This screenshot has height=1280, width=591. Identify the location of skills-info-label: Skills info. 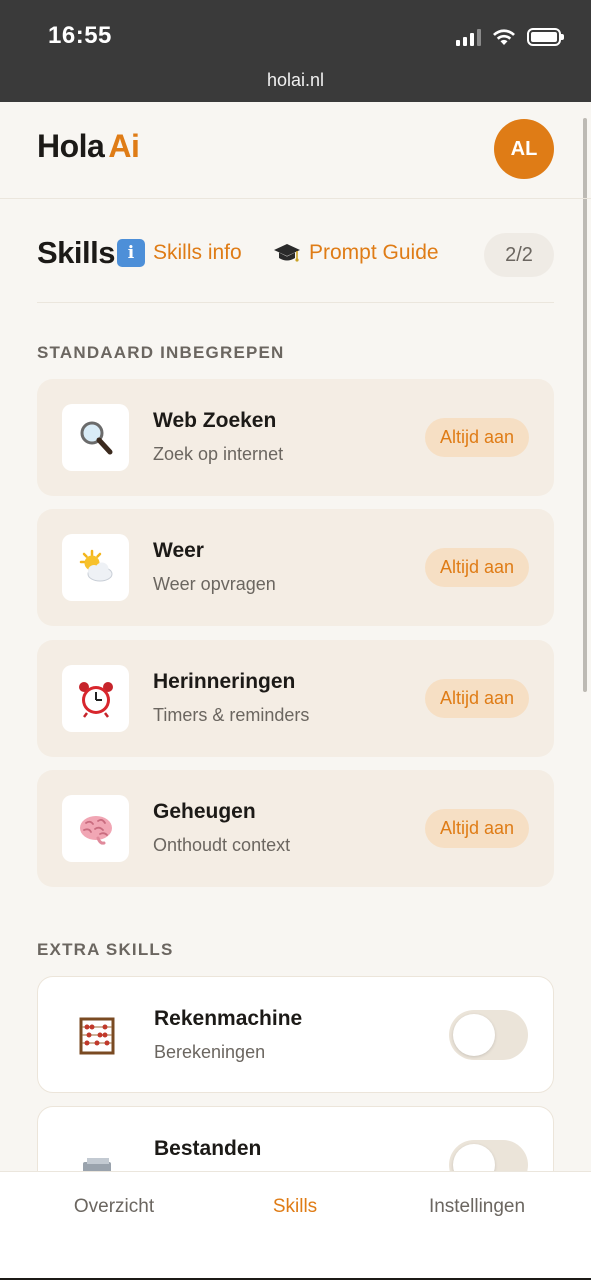
(197, 252).